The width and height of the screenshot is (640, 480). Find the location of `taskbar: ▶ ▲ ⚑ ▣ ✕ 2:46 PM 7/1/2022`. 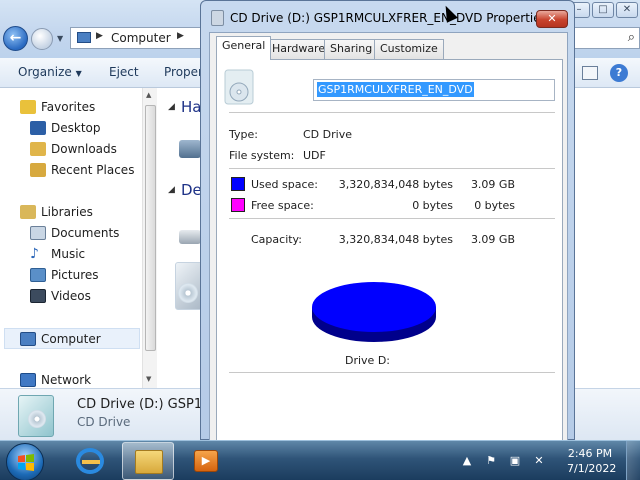

taskbar: ▶ ▲ ⚑ ▣ ✕ 2:46 PM 7/1/2022 is located at coordinates (320, 460).